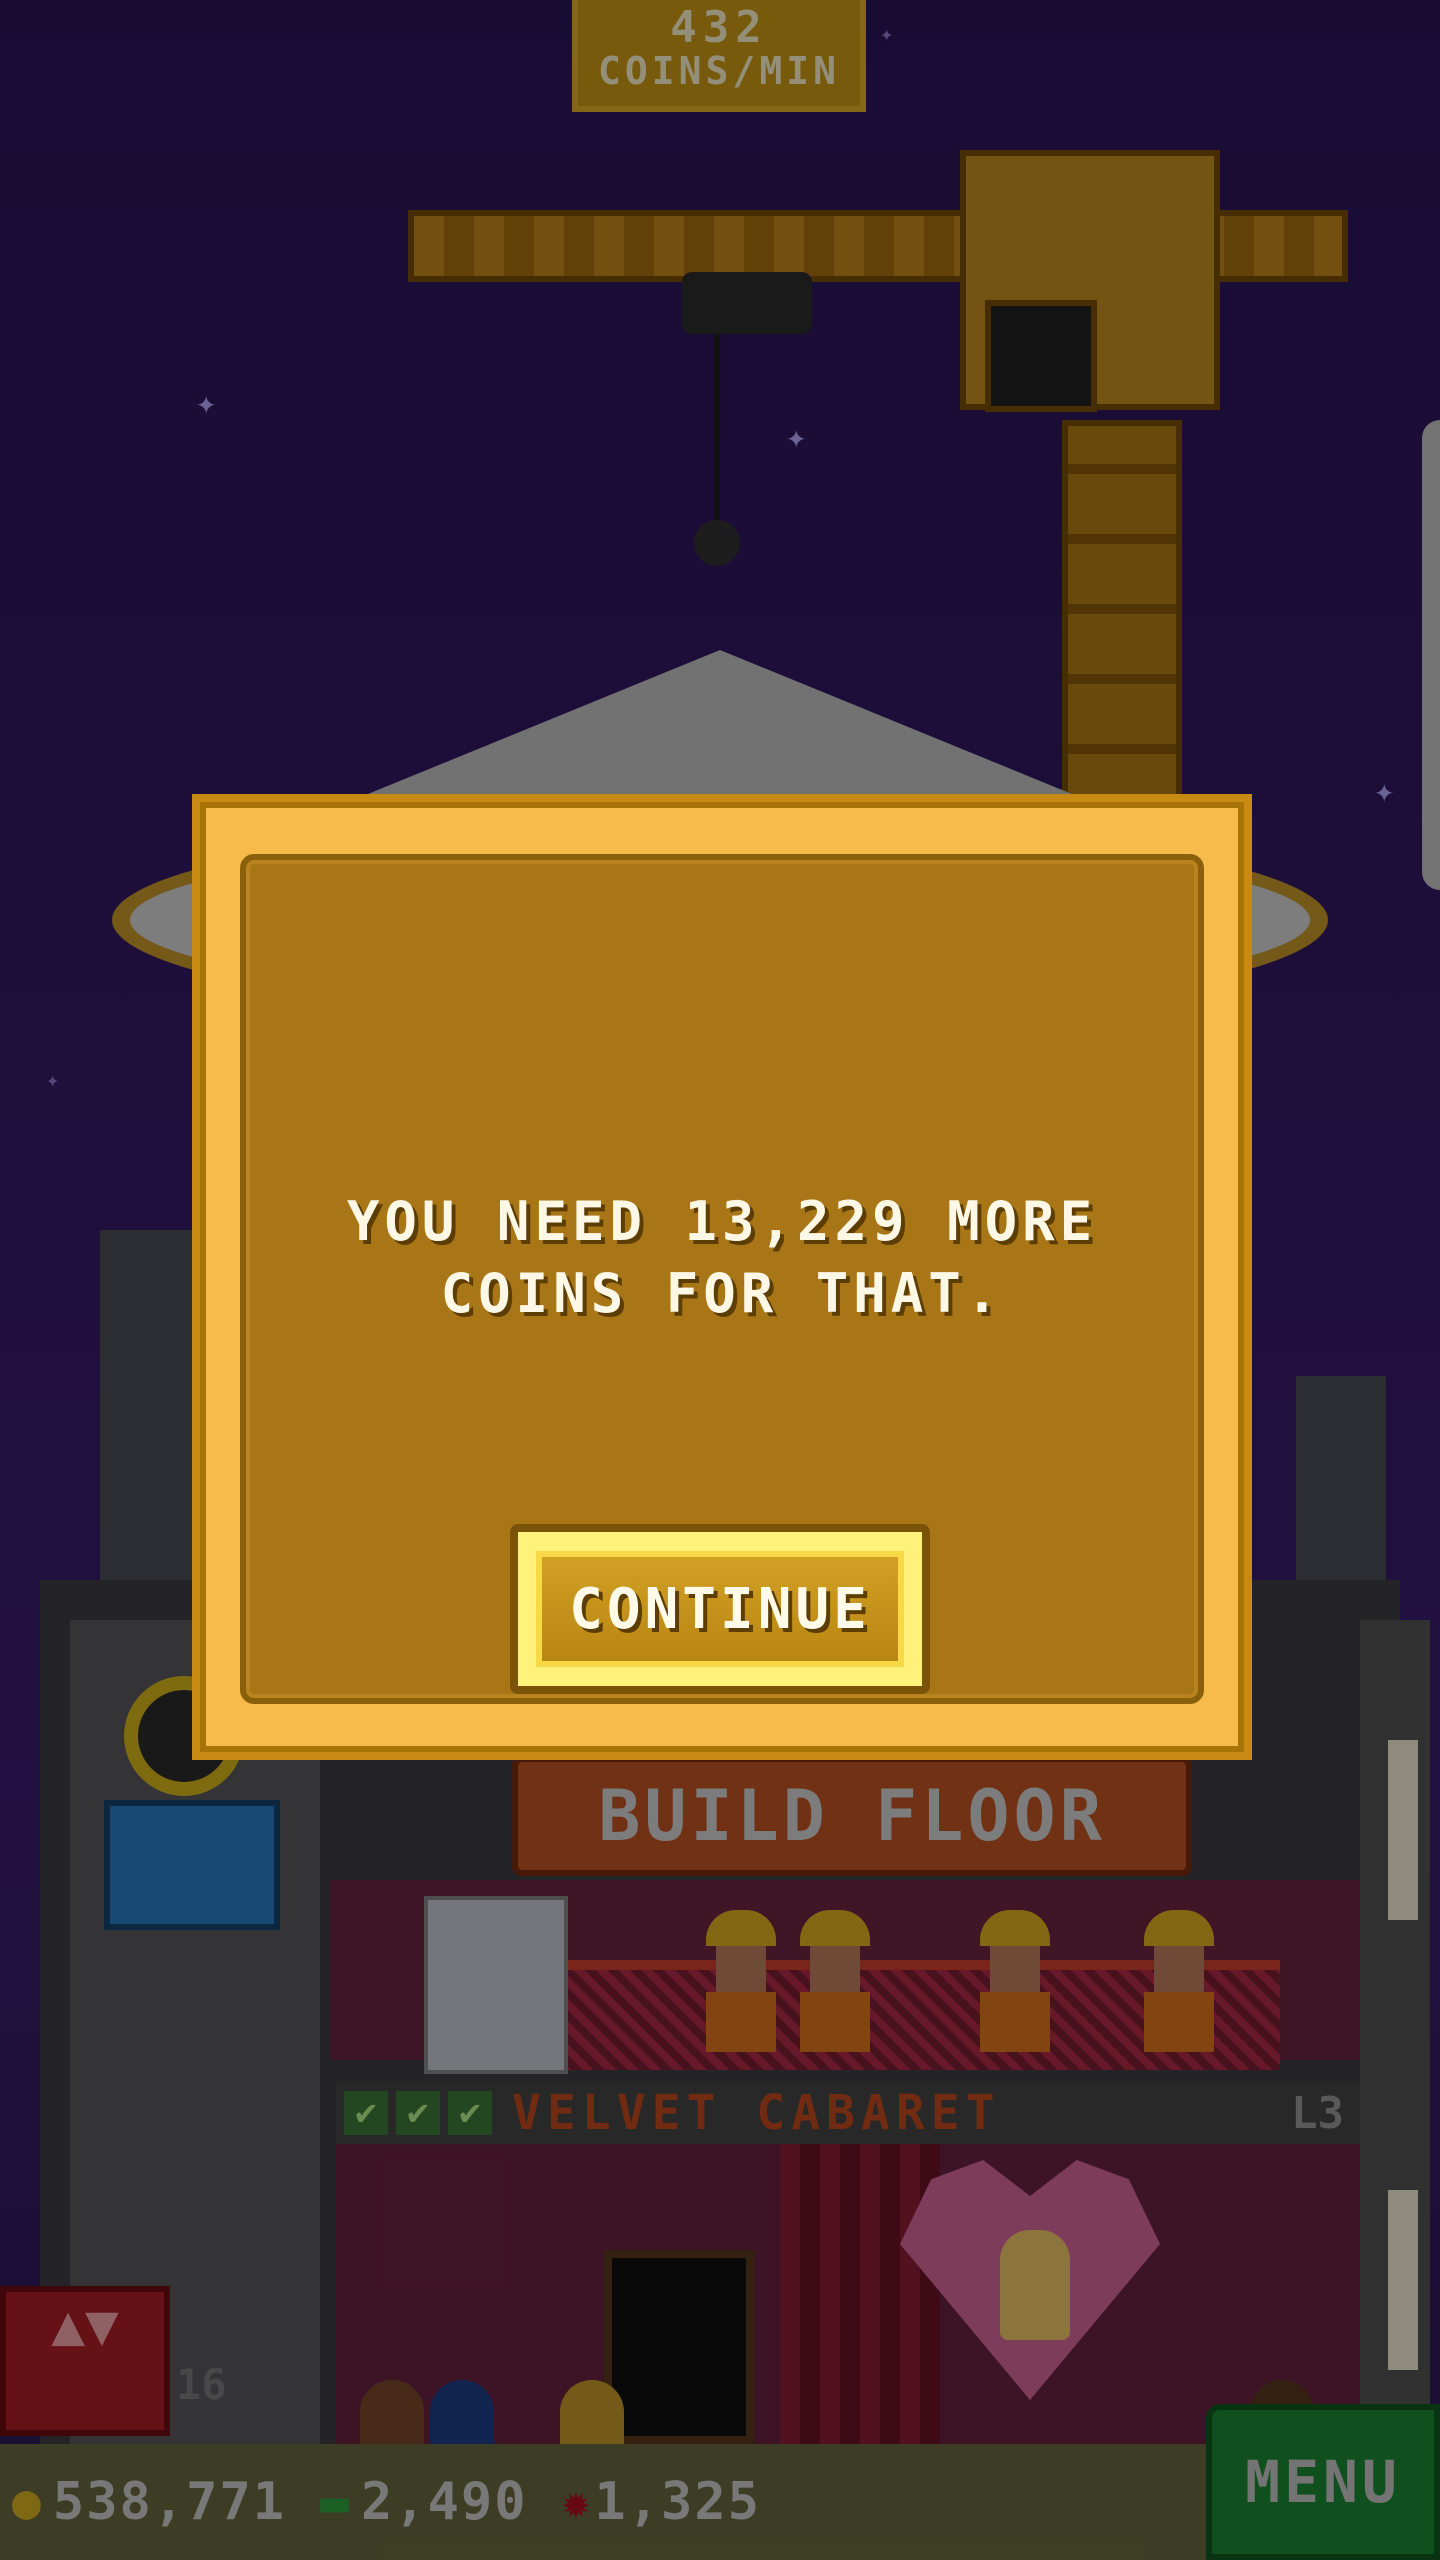  Describe the element at coordinates (722, 1258) in the screenshot. I see `dialog-message: YOU NEED 13,229 MORE COINS FOR THAT.` at that location.